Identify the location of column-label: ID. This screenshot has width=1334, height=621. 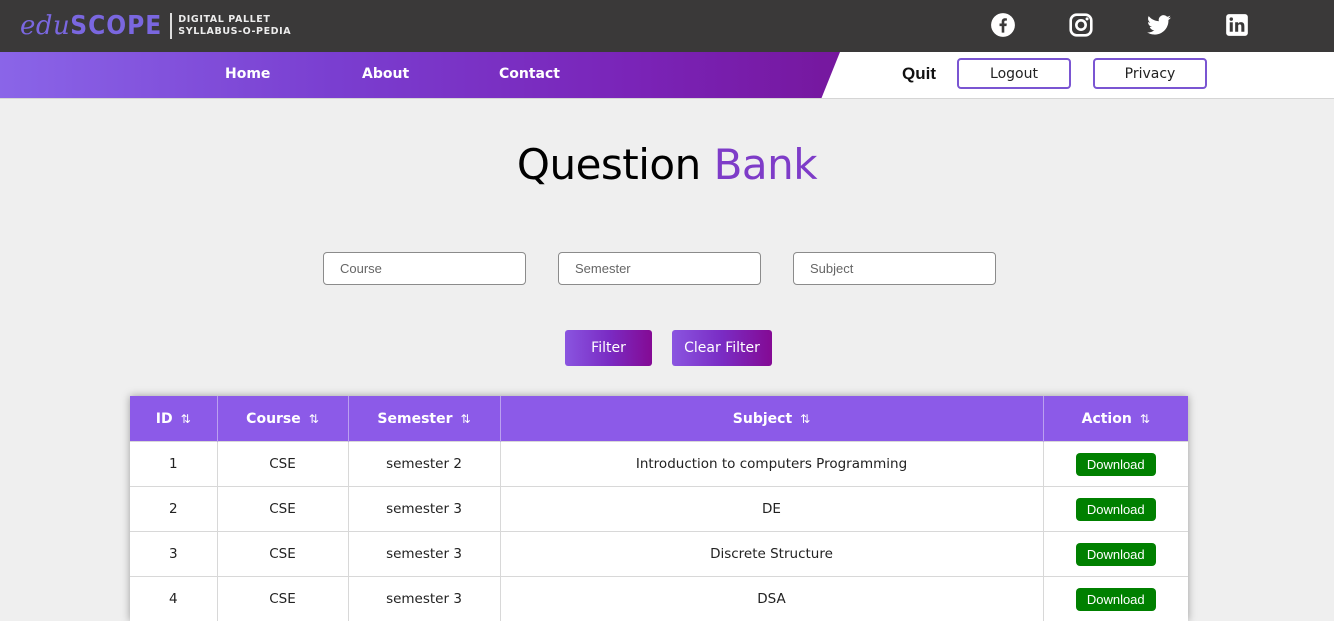
(164, 419).